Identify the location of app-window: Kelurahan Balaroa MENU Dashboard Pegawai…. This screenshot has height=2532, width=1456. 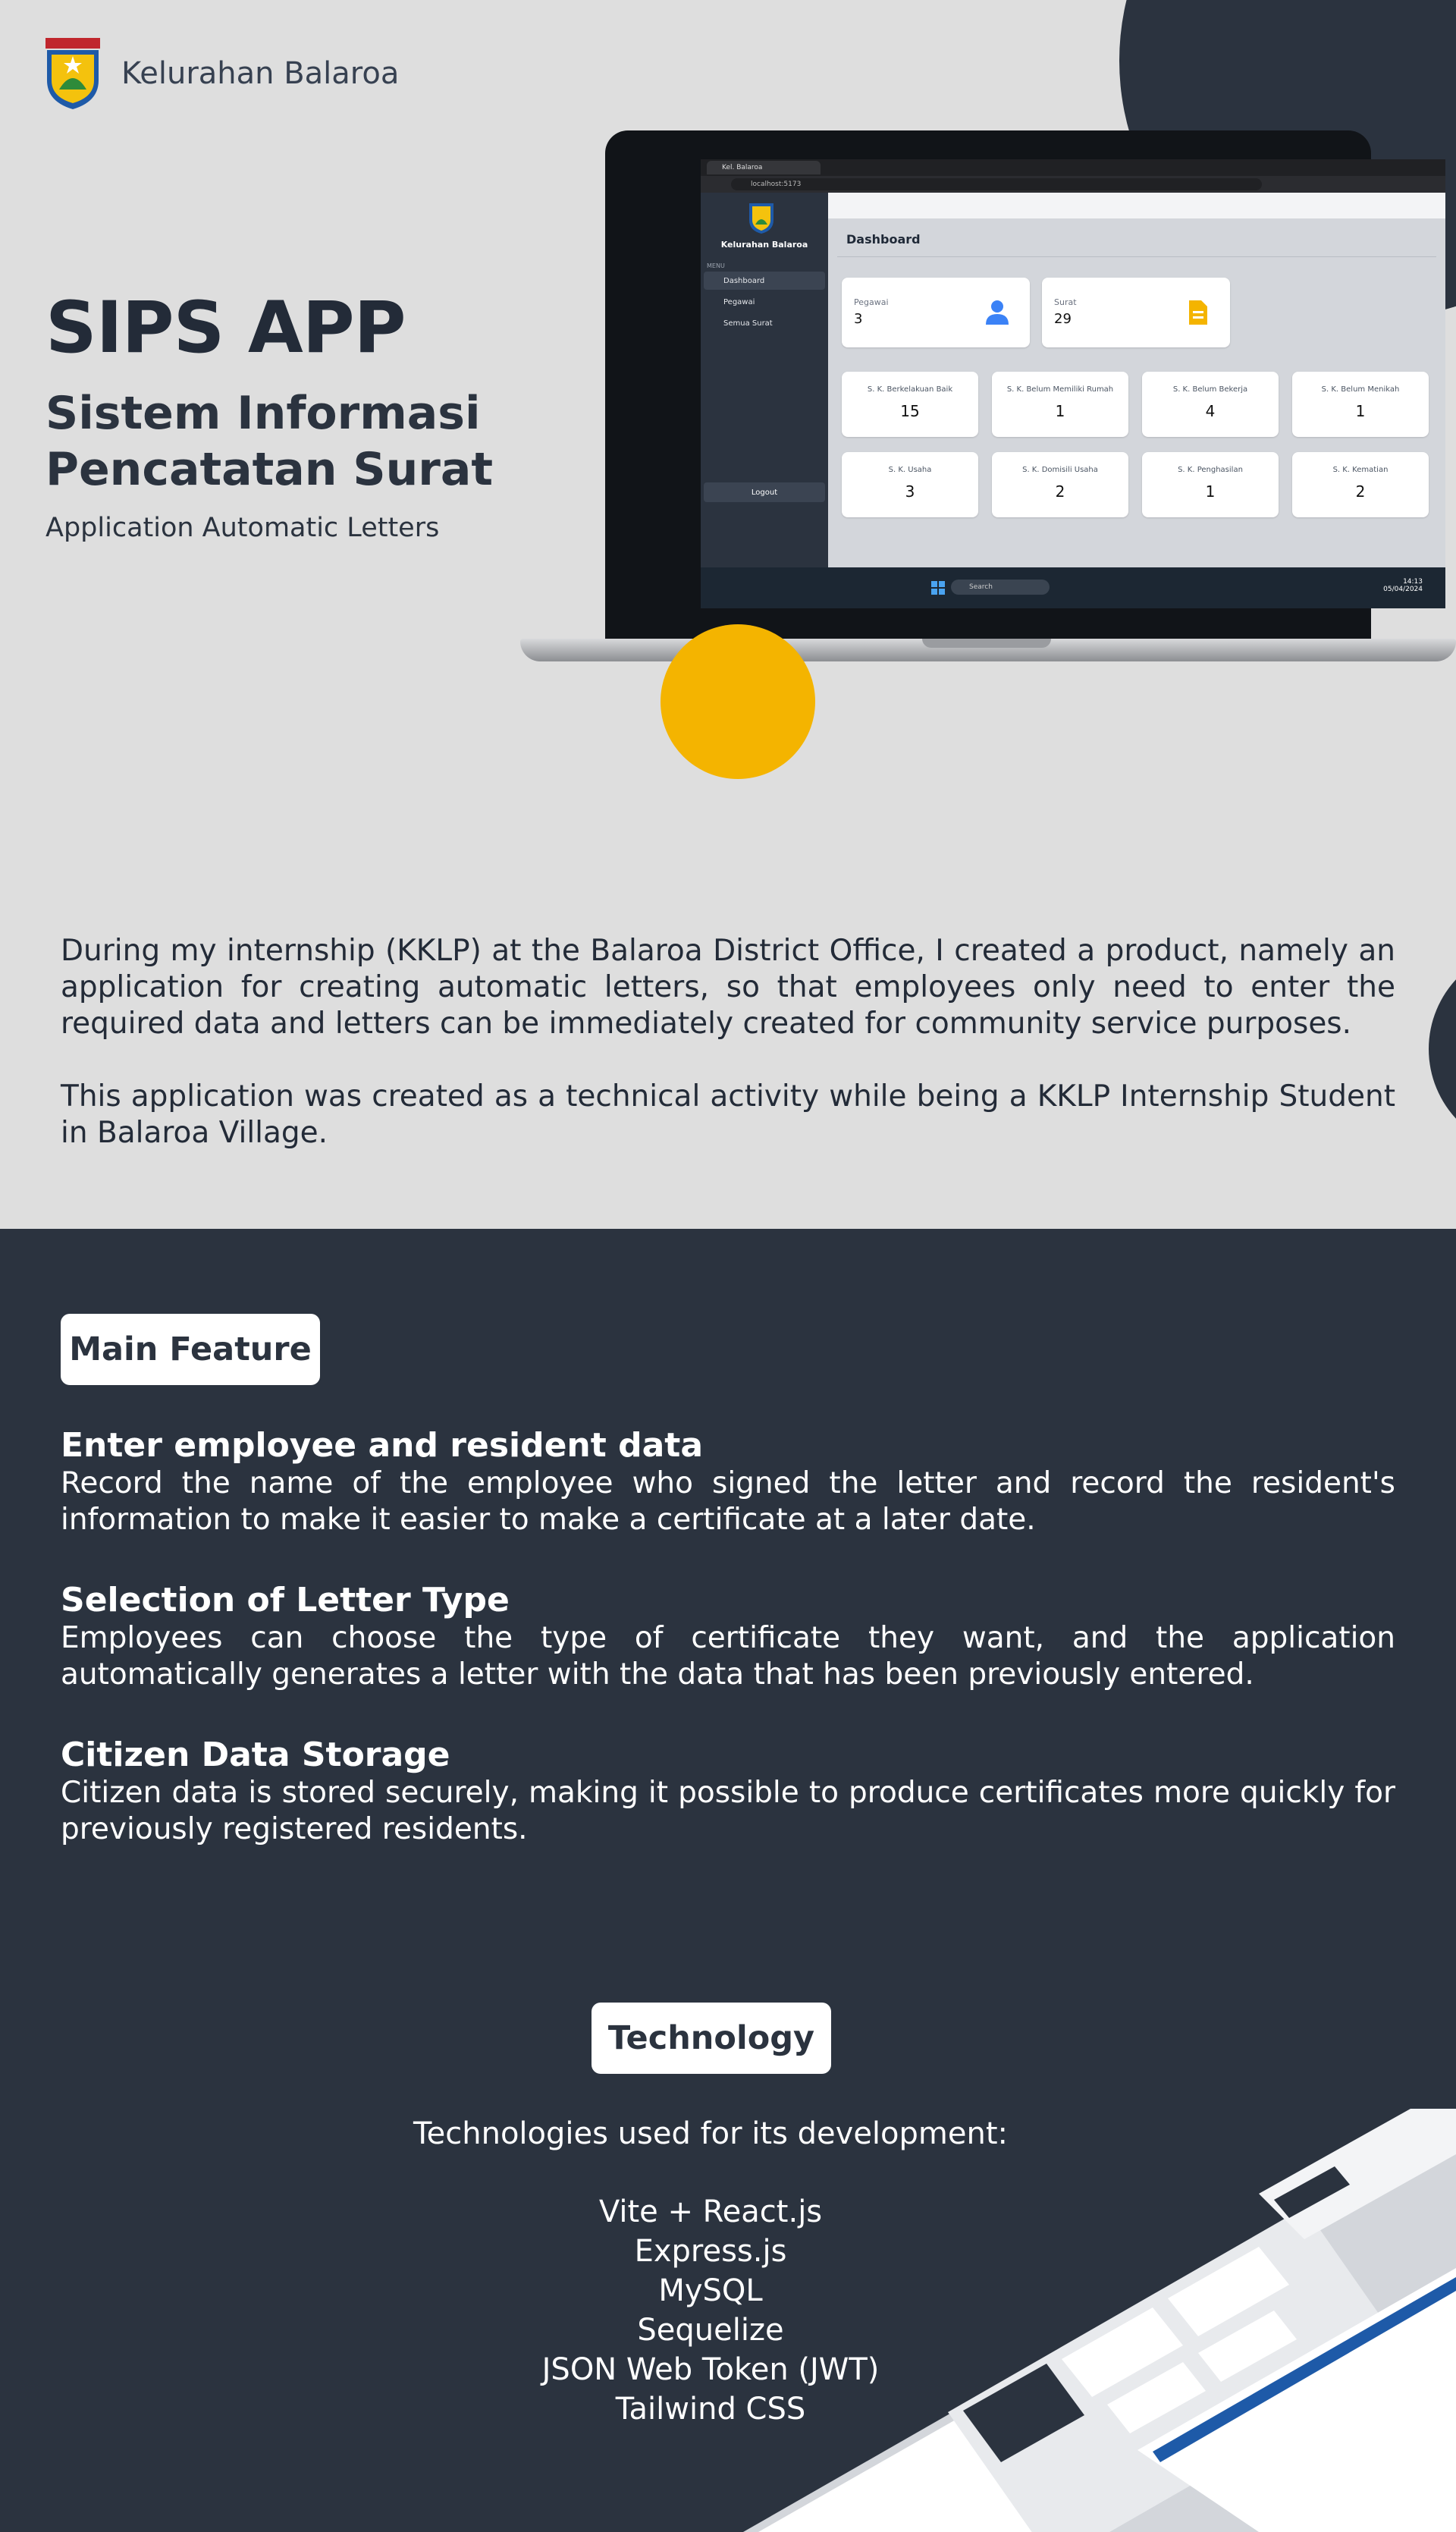
(1073, 380).